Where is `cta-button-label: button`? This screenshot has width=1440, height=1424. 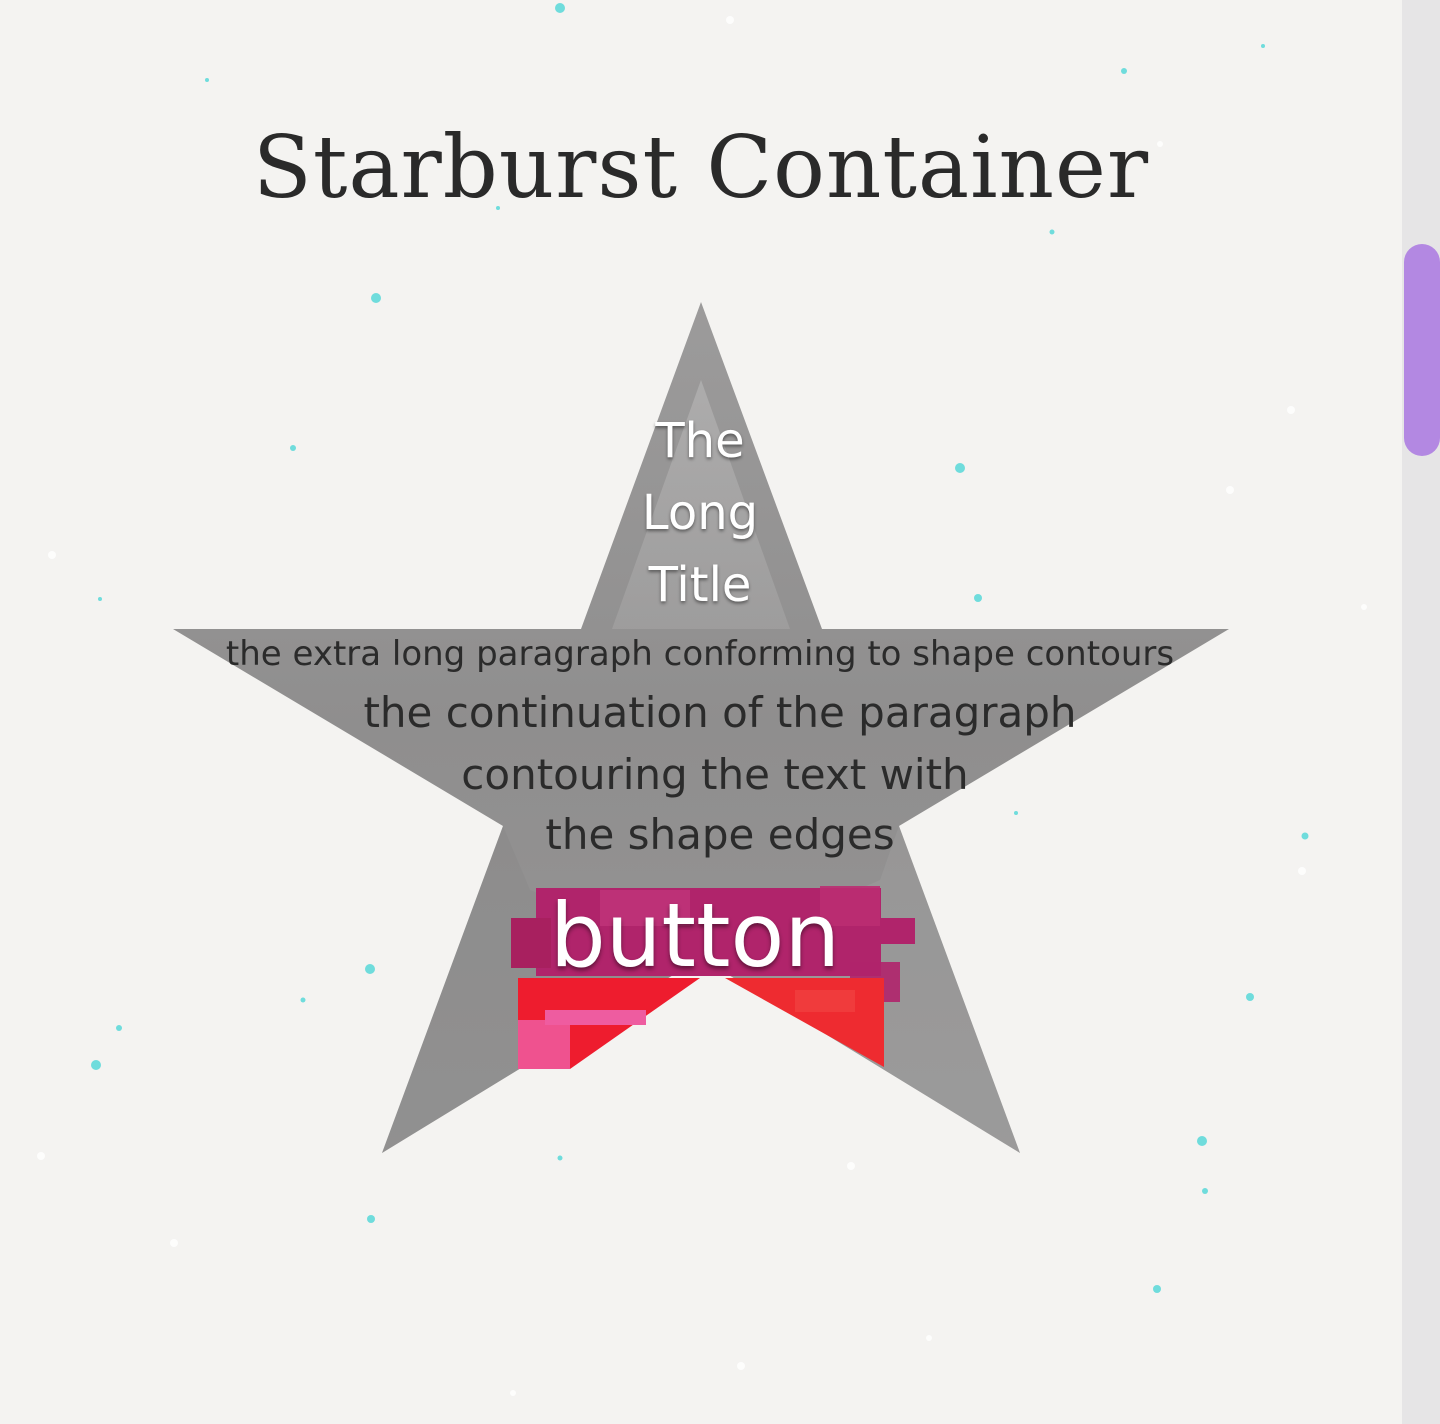
cta-button-label: button is located at coordinates (695, 935).